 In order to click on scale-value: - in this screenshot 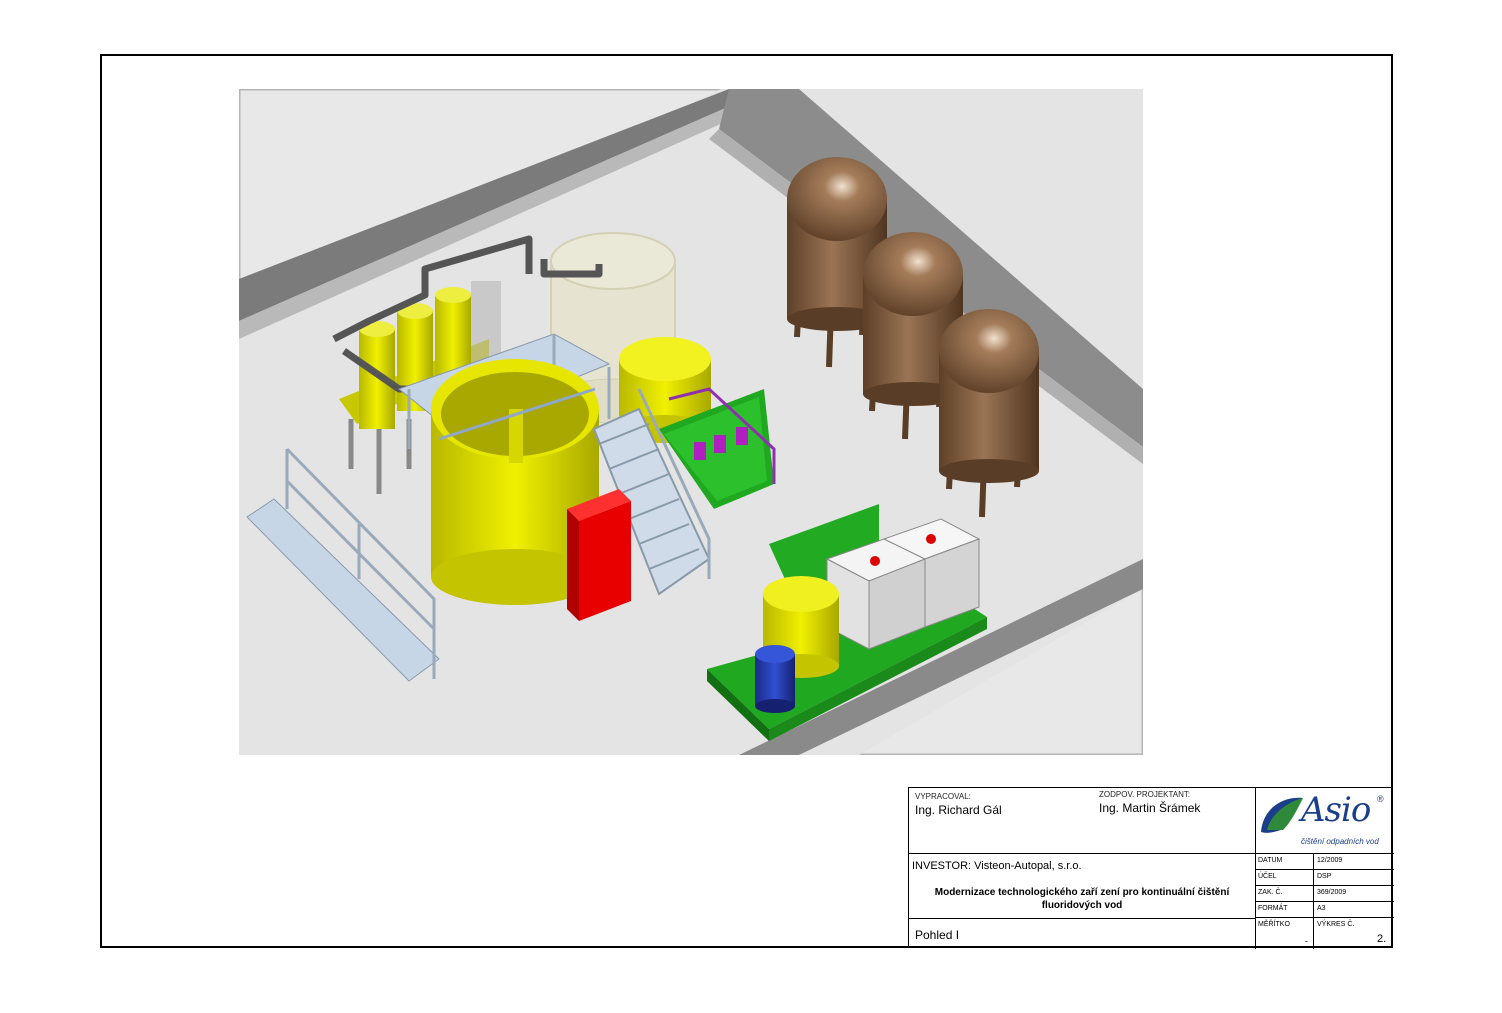, I will do `click(1306, 941)`.